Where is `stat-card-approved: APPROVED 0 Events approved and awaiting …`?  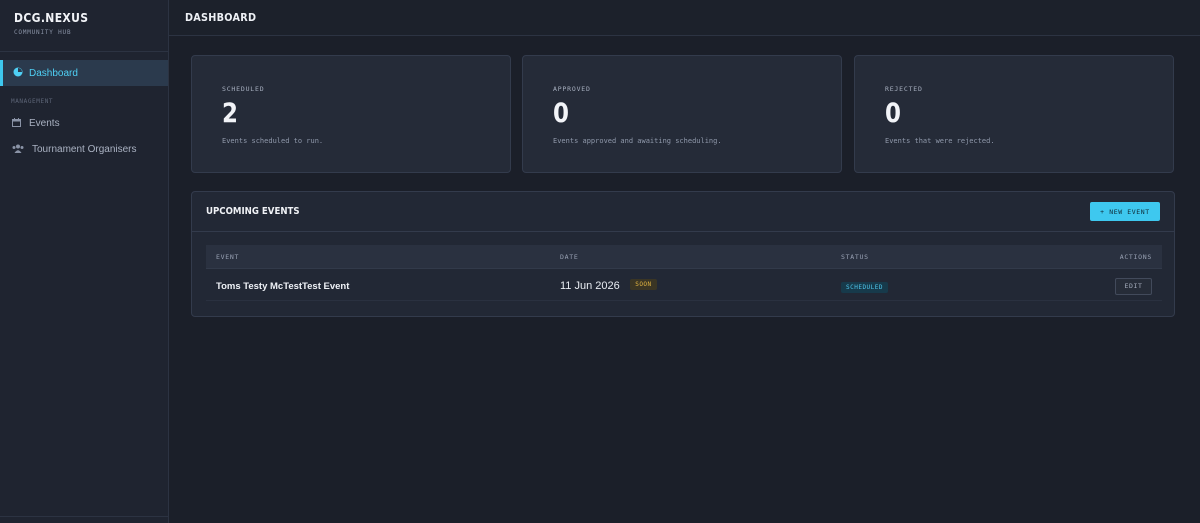
stat-card-approved: APPROVED 0 Events approved and awaiting … is located at coordinates (682, 114).